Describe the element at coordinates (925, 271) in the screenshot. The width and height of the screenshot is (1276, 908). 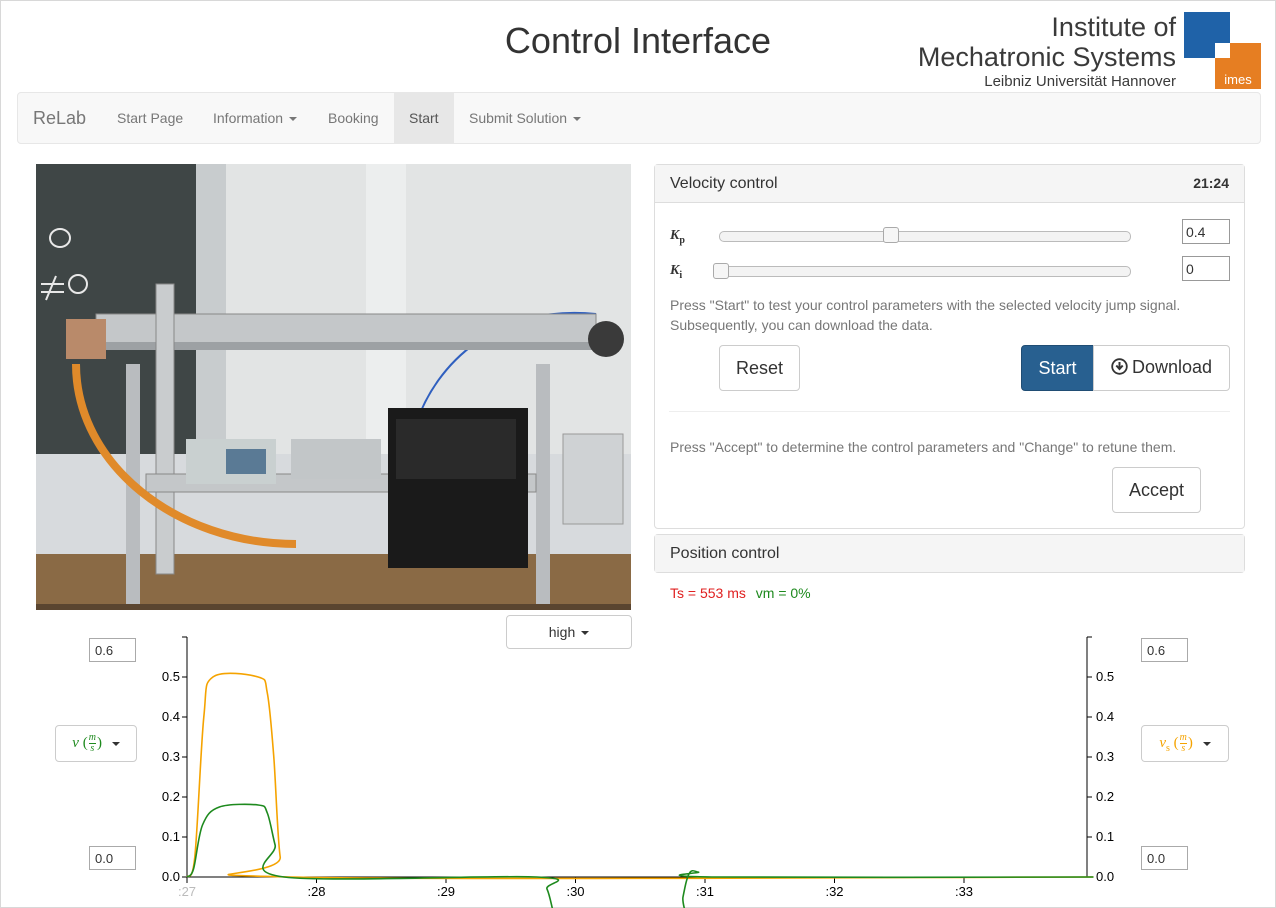
I see `ki-slider-track` at that location.